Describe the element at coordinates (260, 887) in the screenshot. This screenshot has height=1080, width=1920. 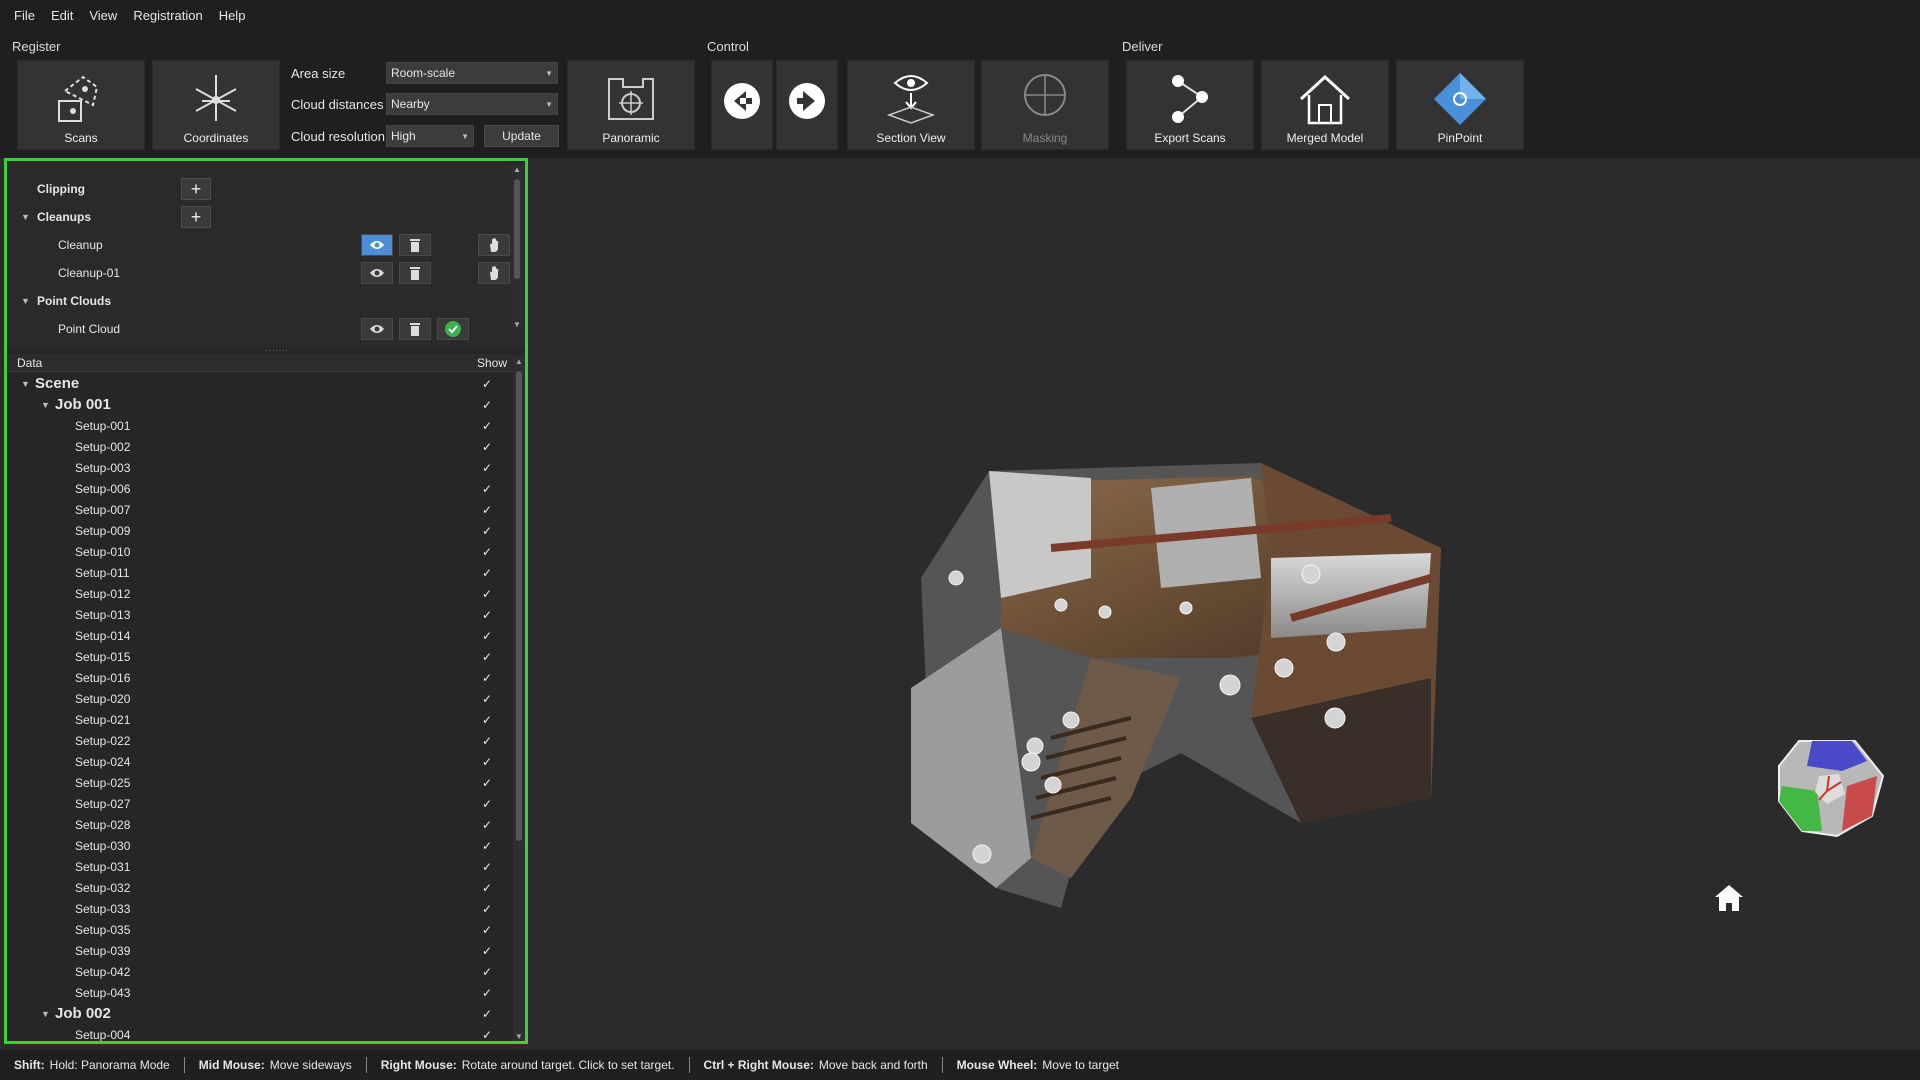
I see `tree-item-setup: Setup-032 ✓` at that location.